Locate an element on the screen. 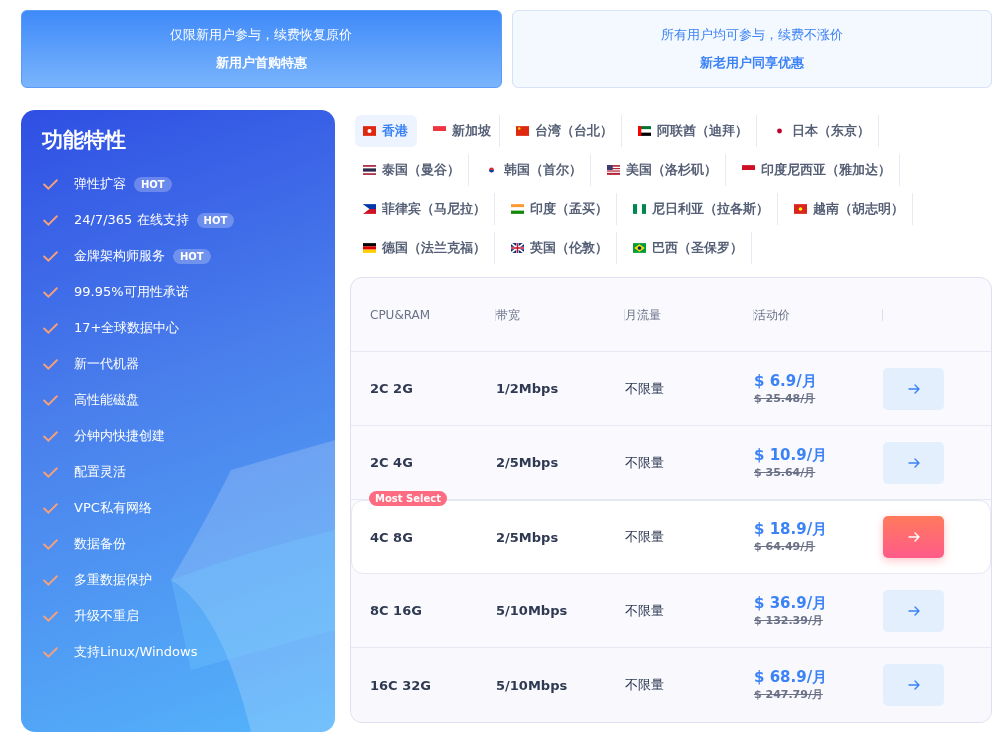 The image size is (1004, 741). promo-title: 新用户首购特惠 is located at coordinates (261, 63).